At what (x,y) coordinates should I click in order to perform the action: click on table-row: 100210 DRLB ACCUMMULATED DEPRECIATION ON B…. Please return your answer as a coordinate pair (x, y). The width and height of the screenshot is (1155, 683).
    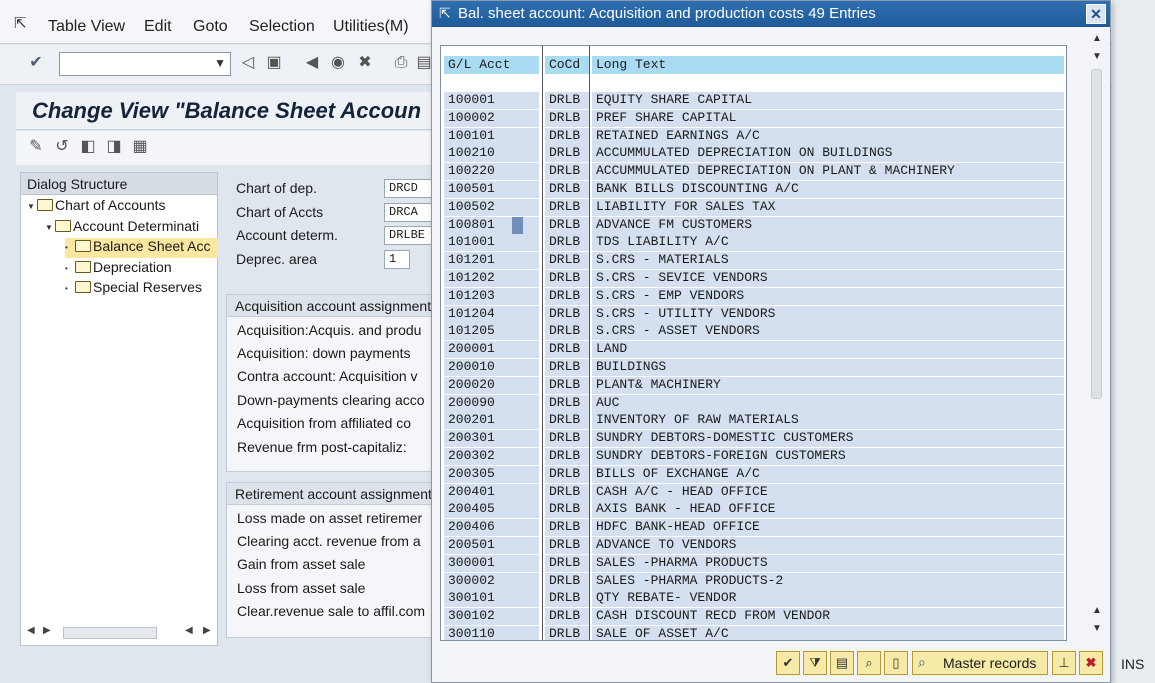
    Looking at the image, I should click on (753, 153).